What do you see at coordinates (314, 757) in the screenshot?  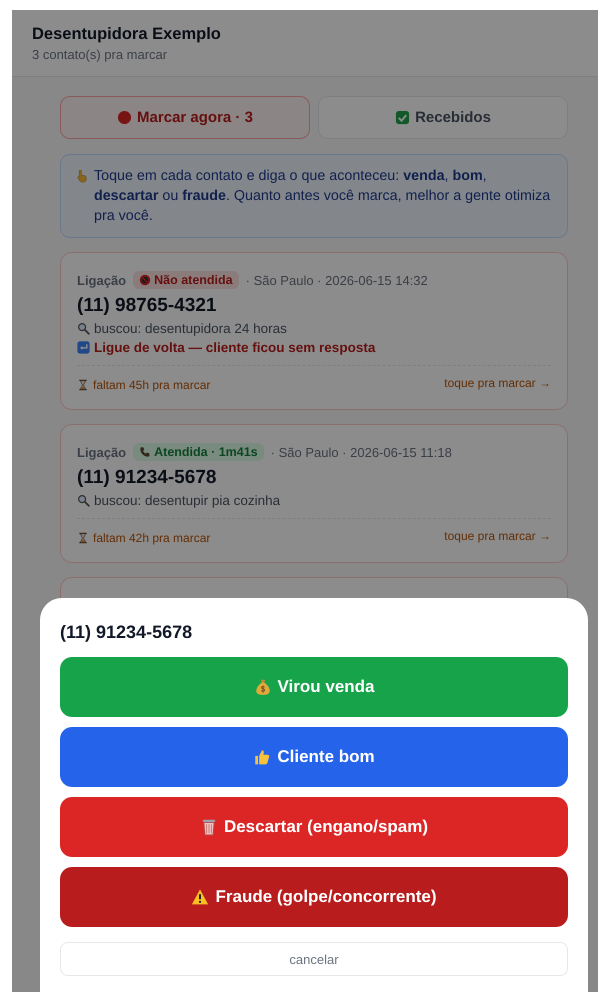 I see `outcome-button: Cliente bom` at bounding box center [314, 757].